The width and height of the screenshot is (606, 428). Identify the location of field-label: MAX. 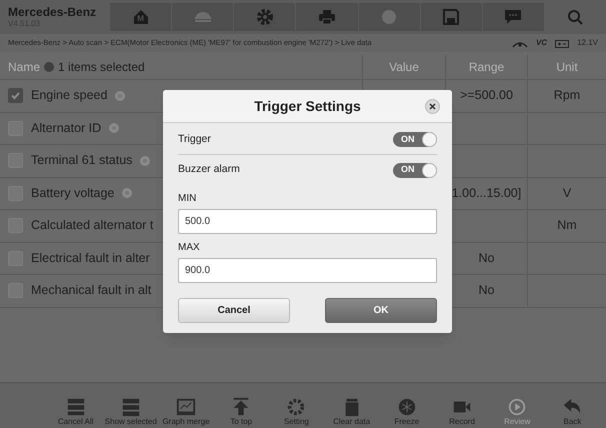
(189, 248).